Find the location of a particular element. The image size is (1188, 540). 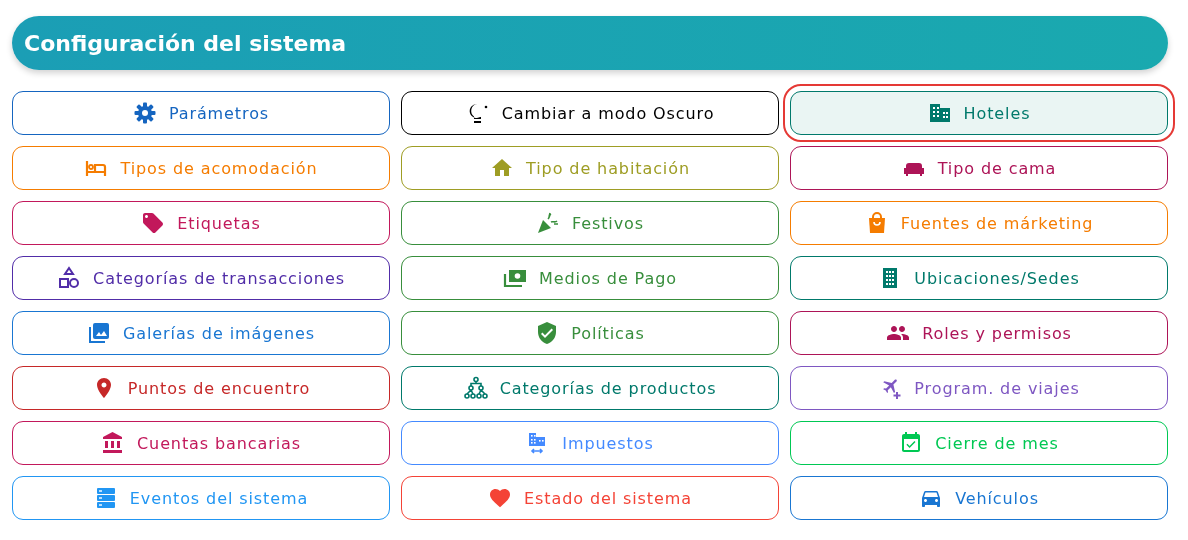

settings-button: Roles y permisos is located at coordinates (979, 333).